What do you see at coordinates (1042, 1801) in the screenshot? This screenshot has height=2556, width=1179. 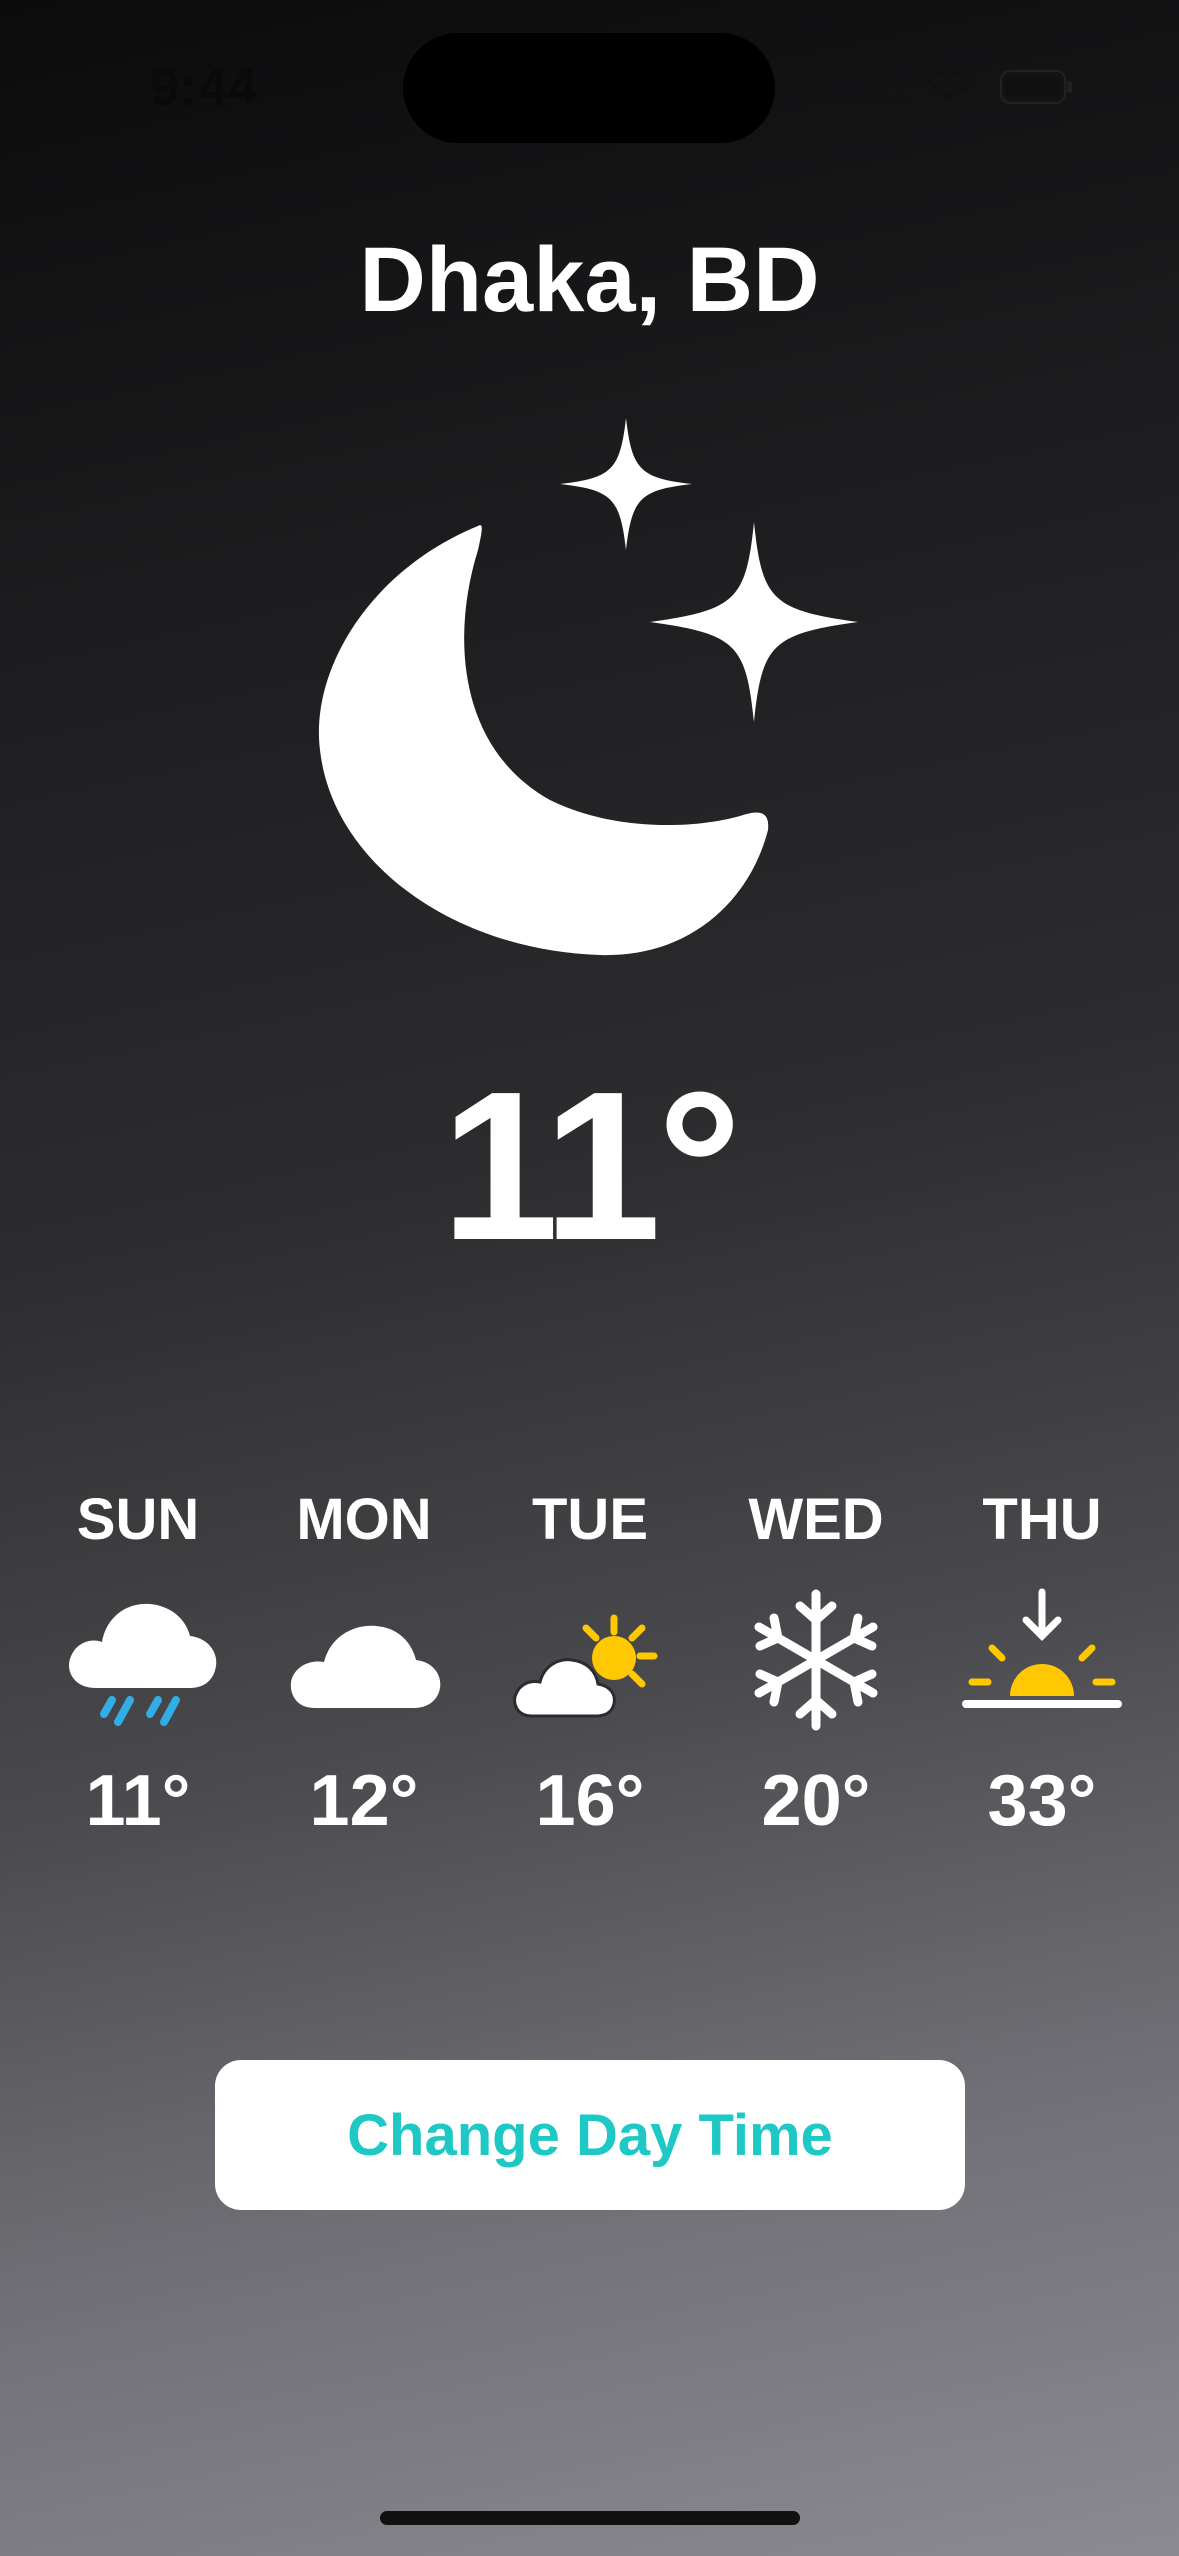 I see `day-temperature: 33°` at bounding box center [1042, 1801].